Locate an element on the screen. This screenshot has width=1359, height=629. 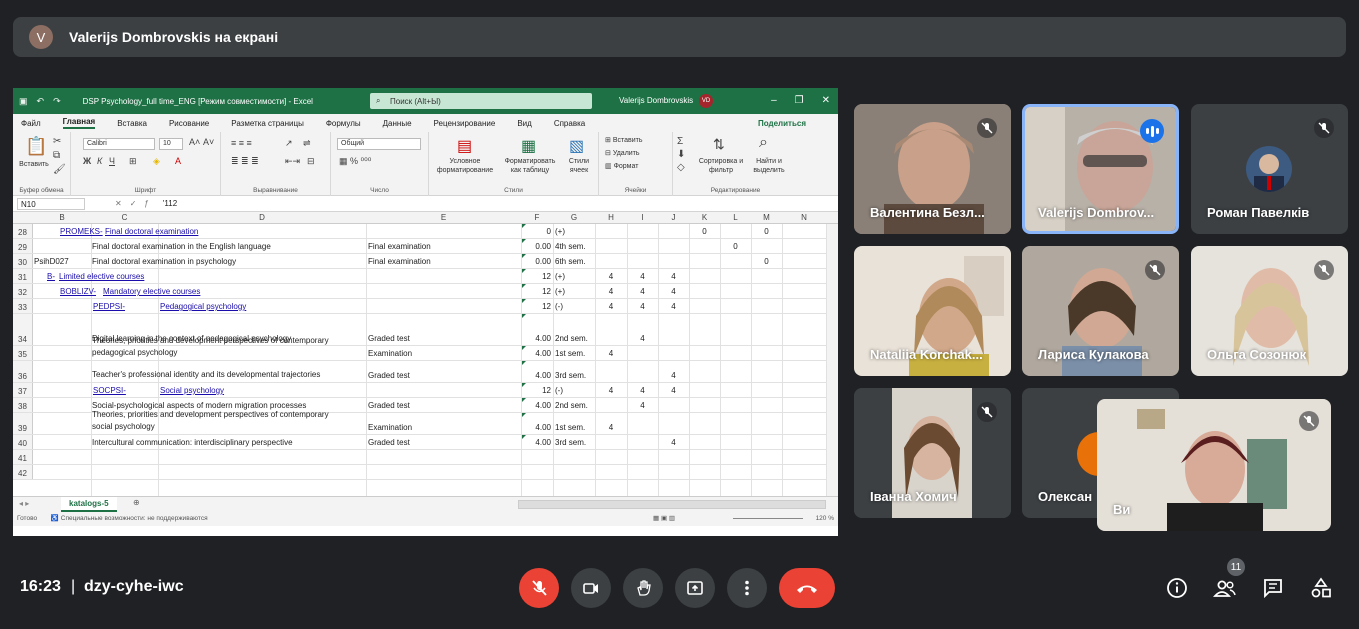
ribbon-tab: Главная is located at coordinates (79, 123).